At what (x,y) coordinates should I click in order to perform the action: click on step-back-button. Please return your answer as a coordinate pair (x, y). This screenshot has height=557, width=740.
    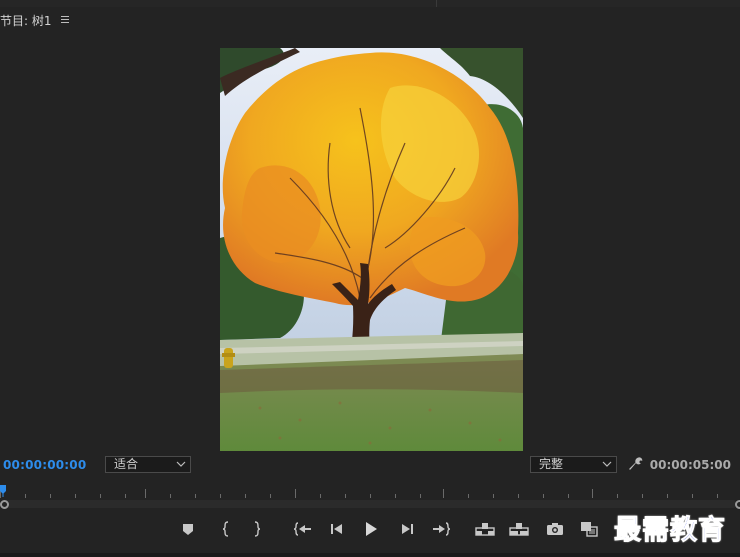
    Looking at the image, I should click on (337, 529).